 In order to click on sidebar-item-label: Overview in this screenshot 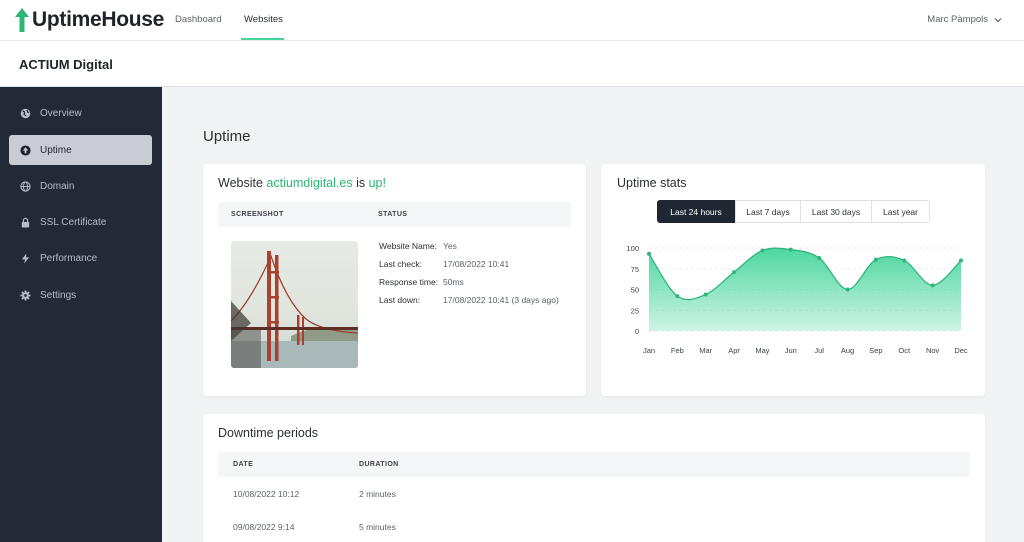, I will do `click(61, 113)`.